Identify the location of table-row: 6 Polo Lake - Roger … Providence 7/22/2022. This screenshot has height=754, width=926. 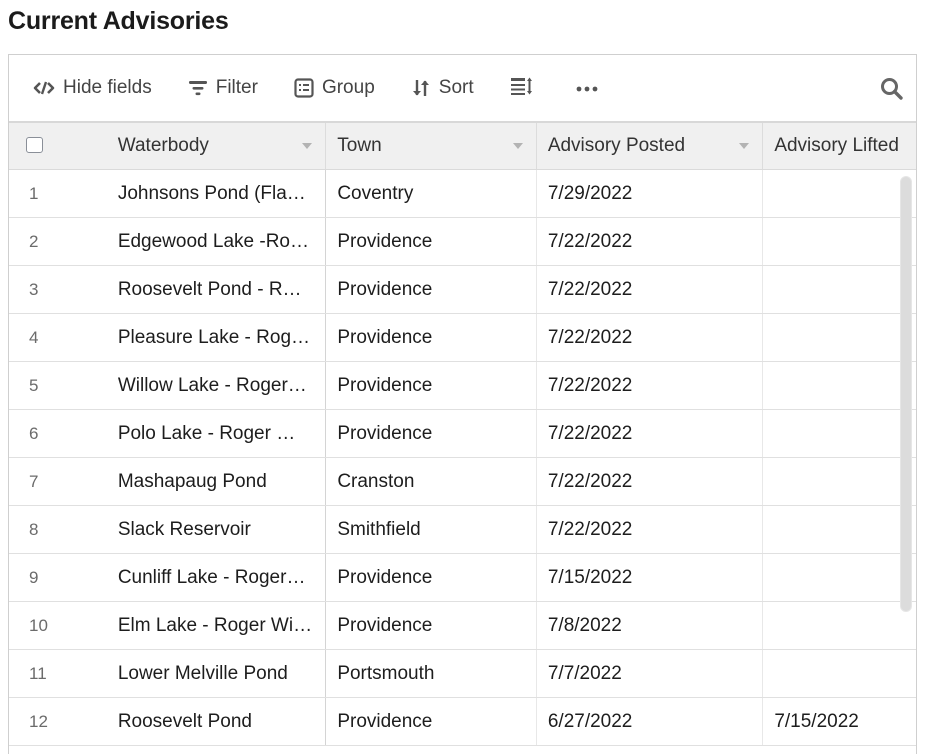
(462, 434).